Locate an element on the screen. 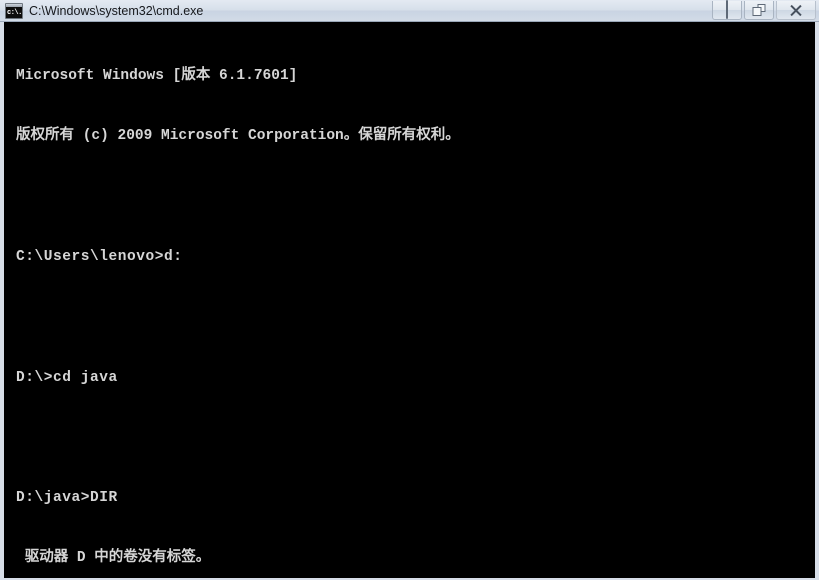  console-line: C:\Users\lenovo>d: is located at coordinates (99, 257).